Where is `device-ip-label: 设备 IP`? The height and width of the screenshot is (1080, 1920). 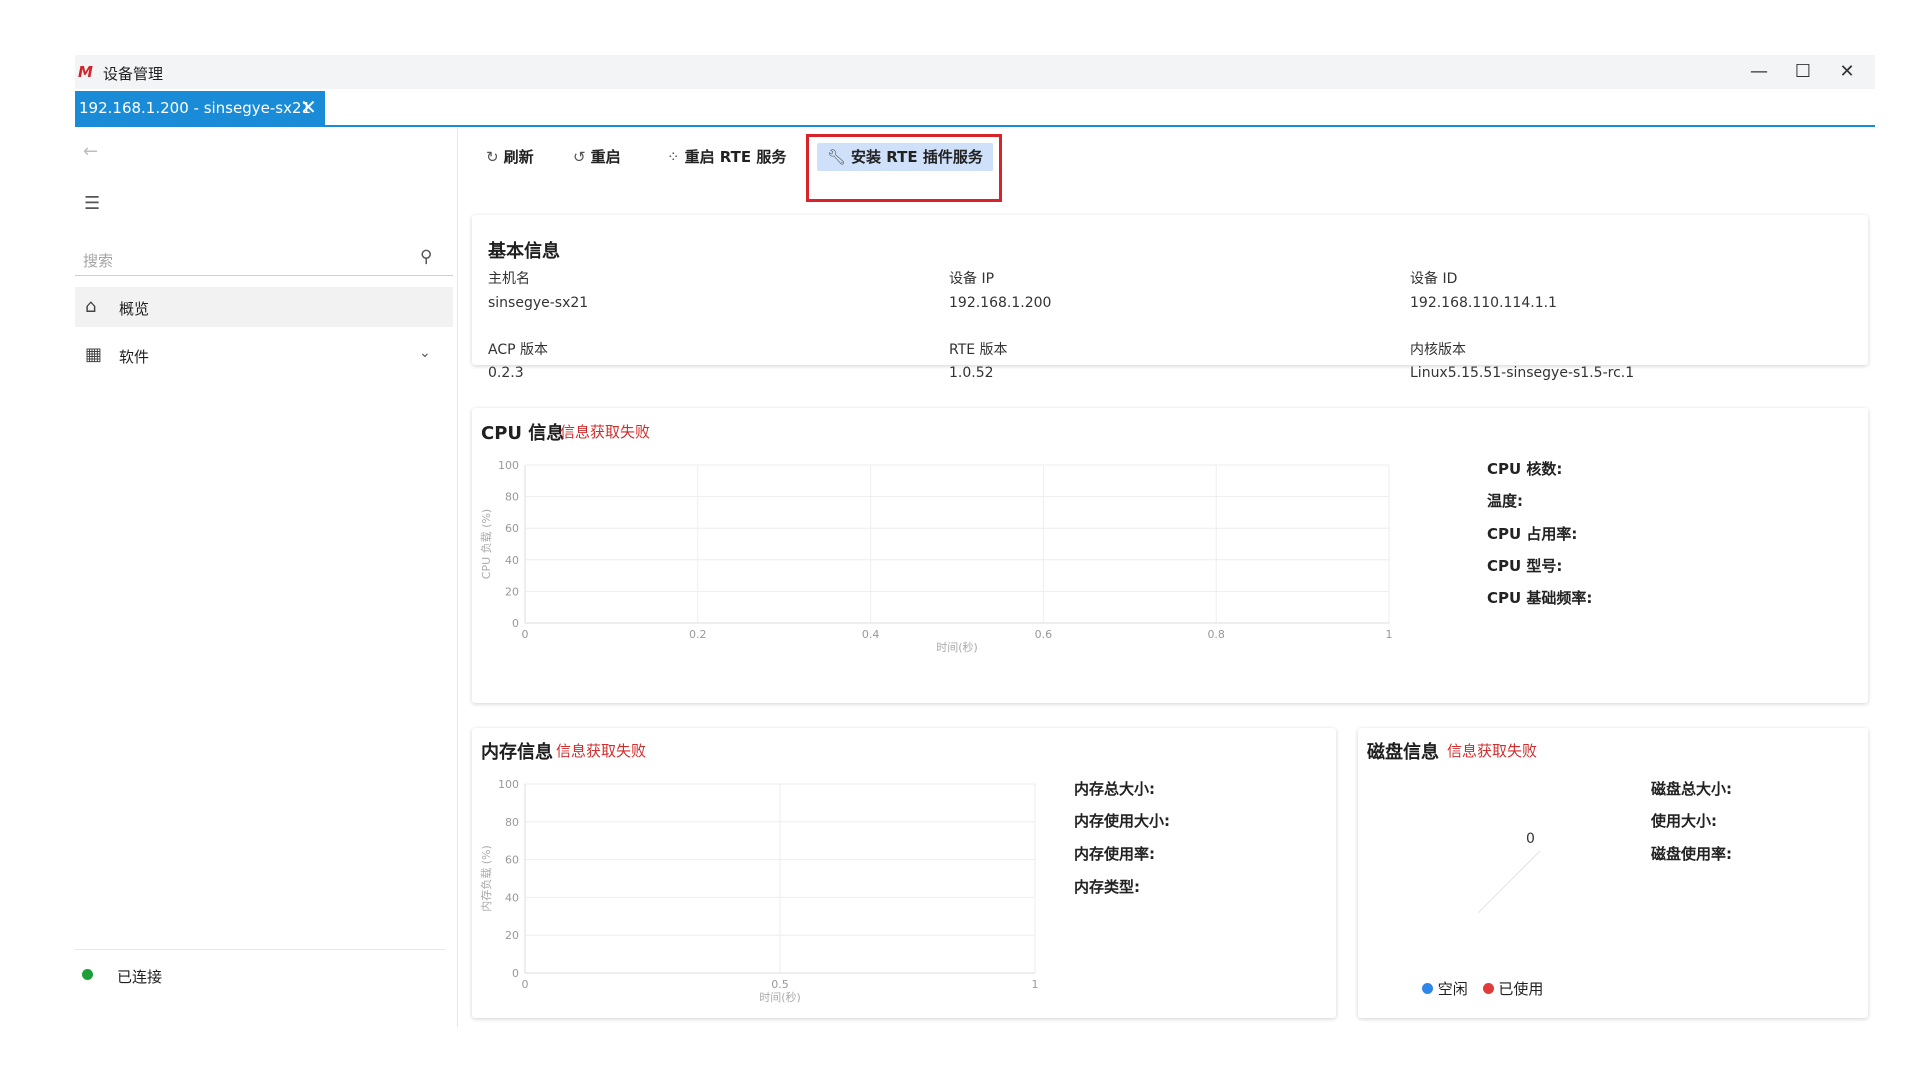
device-ip-label: 设备 IP is located at coordinates (972, 279).